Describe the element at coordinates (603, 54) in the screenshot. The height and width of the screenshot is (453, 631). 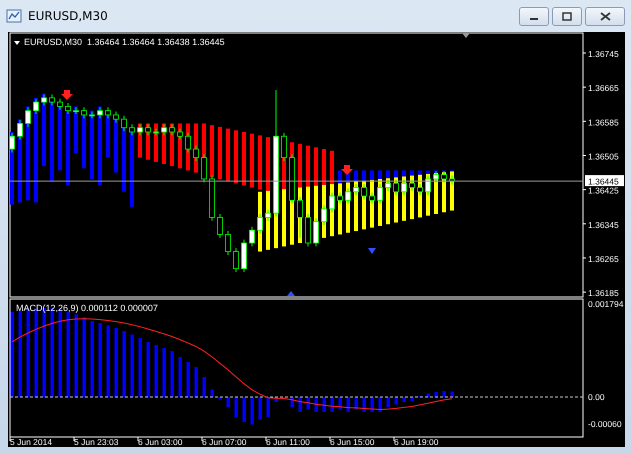
I see `price-axis-label: 1.36745` at that location.